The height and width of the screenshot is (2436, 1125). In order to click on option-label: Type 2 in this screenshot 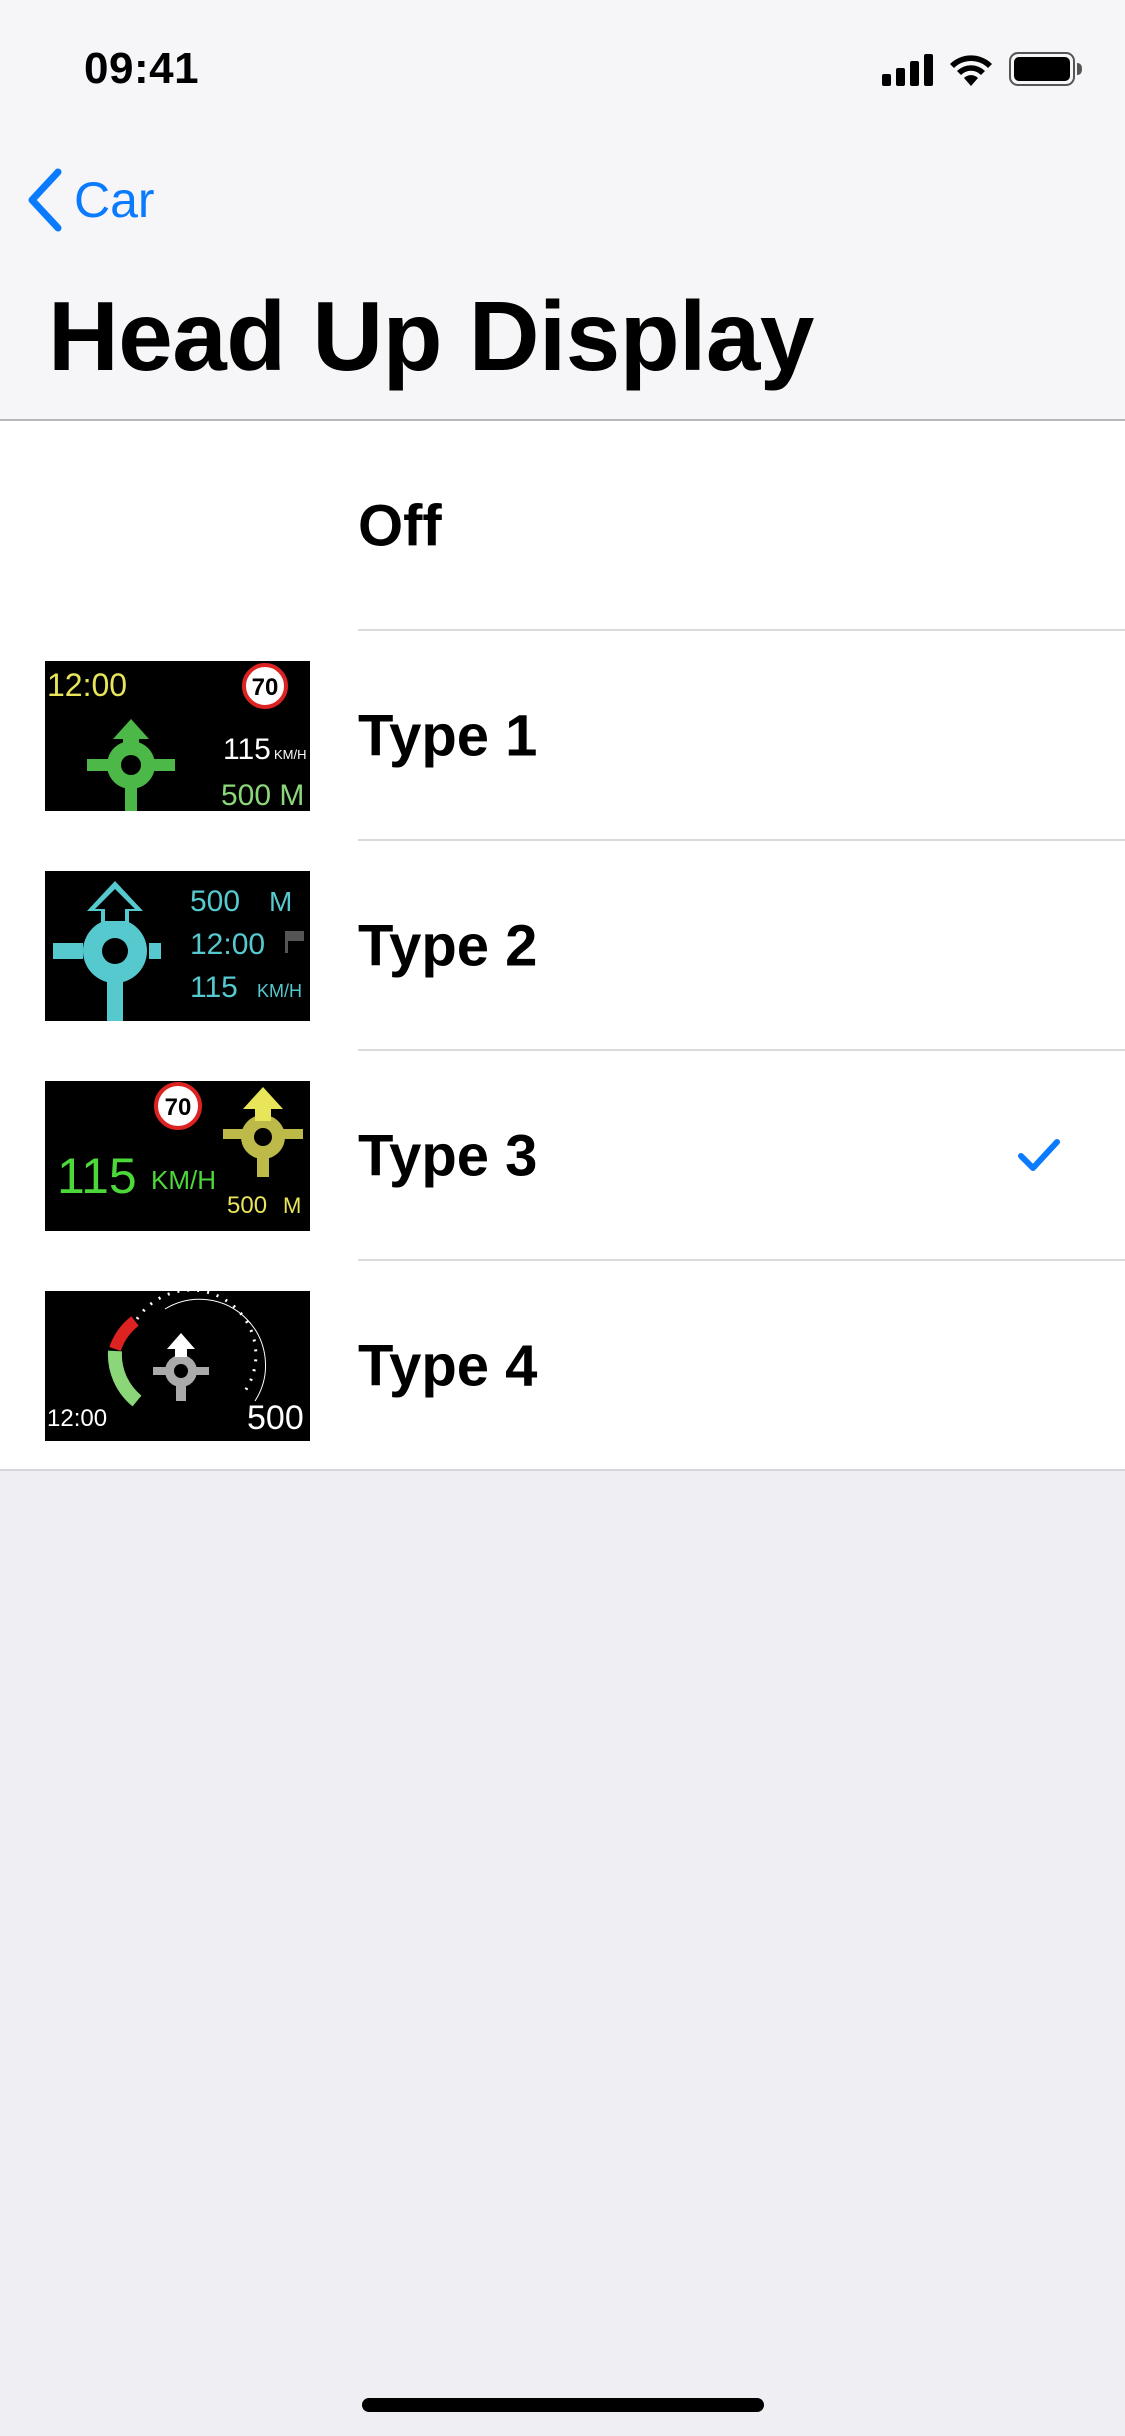, I will do `click(448, 946)`.